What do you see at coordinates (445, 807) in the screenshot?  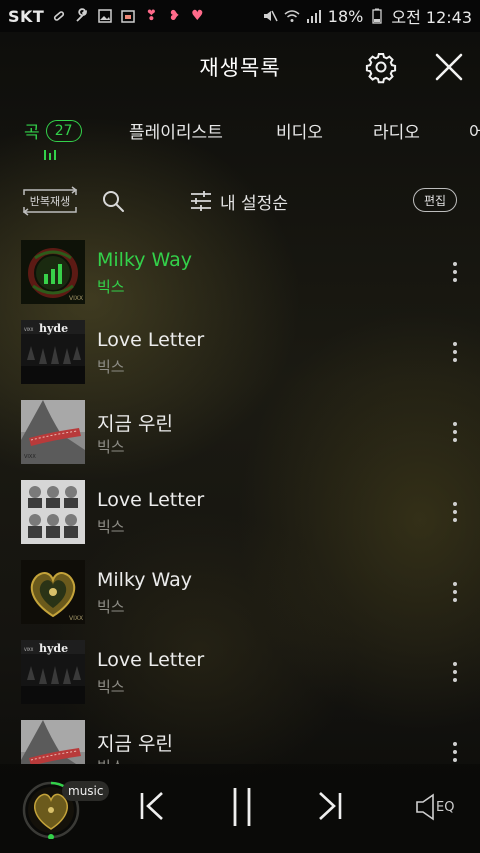 I see `eq-label: EQ` at bounding box center [445, 807].